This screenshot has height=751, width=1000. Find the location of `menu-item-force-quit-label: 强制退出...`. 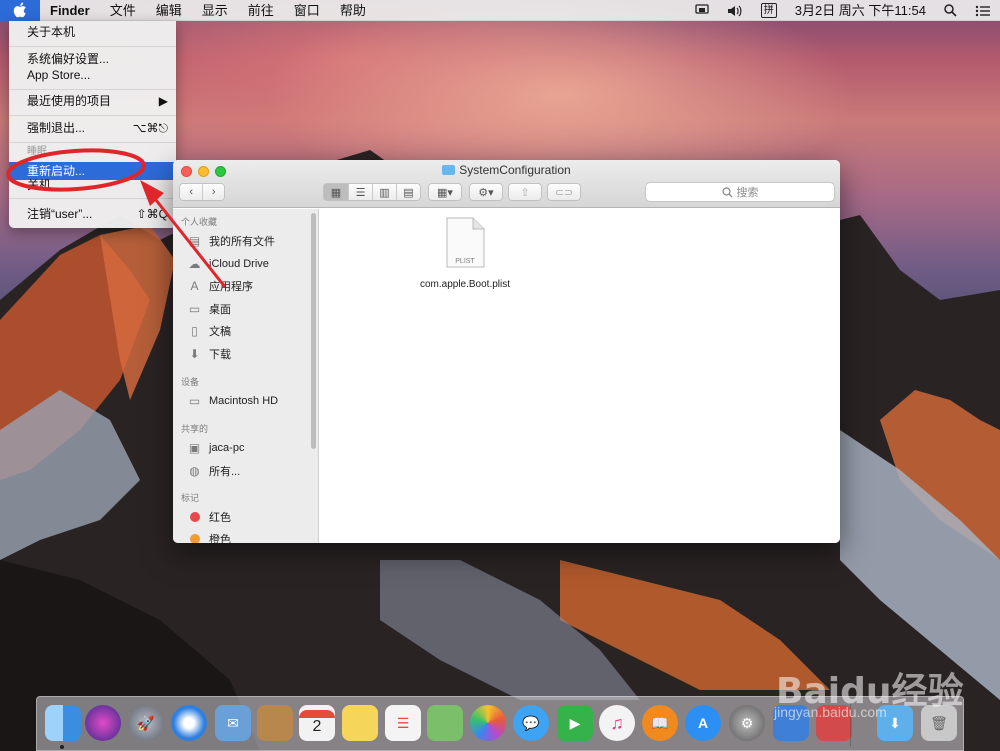

menu-item-force-quit-label: 强制退出... is located at coordinates (56, 128).